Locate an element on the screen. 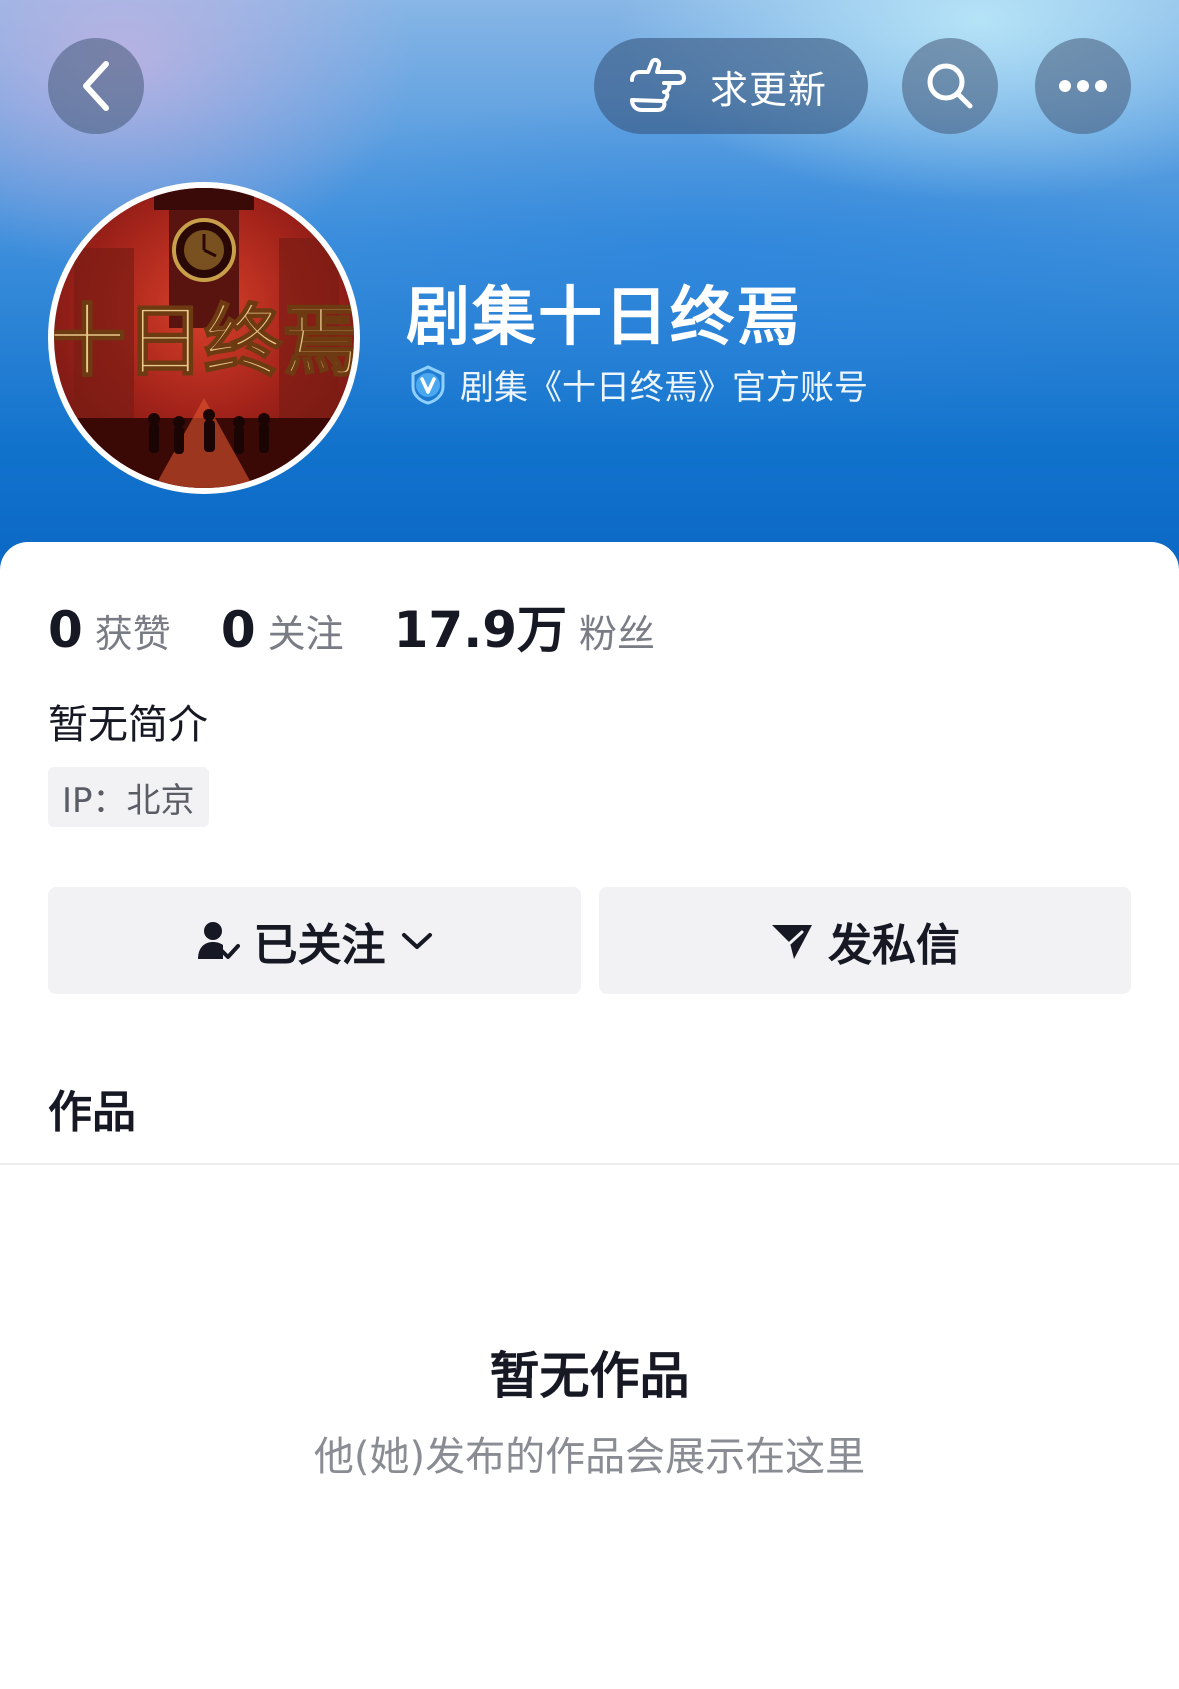 This screenshot has height=1689, width=1179. more-options-button is located at coordinates (1083, 86).